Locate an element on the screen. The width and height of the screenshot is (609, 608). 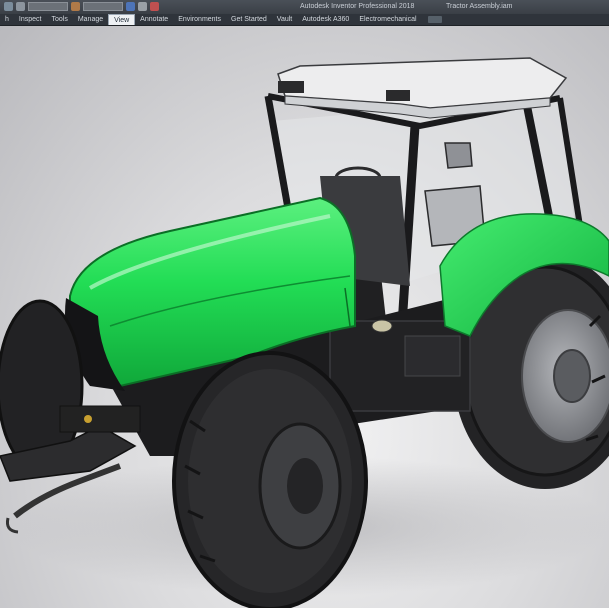
tab-partial: h is located at coordinates (7, 19).